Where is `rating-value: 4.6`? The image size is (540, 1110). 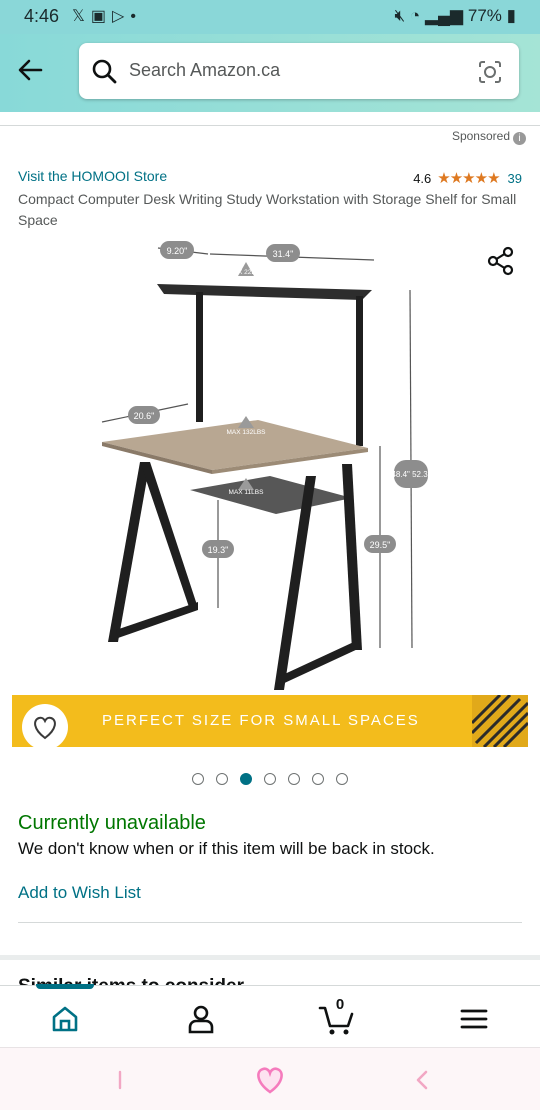 rating-value: 4.6 is located at coordinates (422, 178).